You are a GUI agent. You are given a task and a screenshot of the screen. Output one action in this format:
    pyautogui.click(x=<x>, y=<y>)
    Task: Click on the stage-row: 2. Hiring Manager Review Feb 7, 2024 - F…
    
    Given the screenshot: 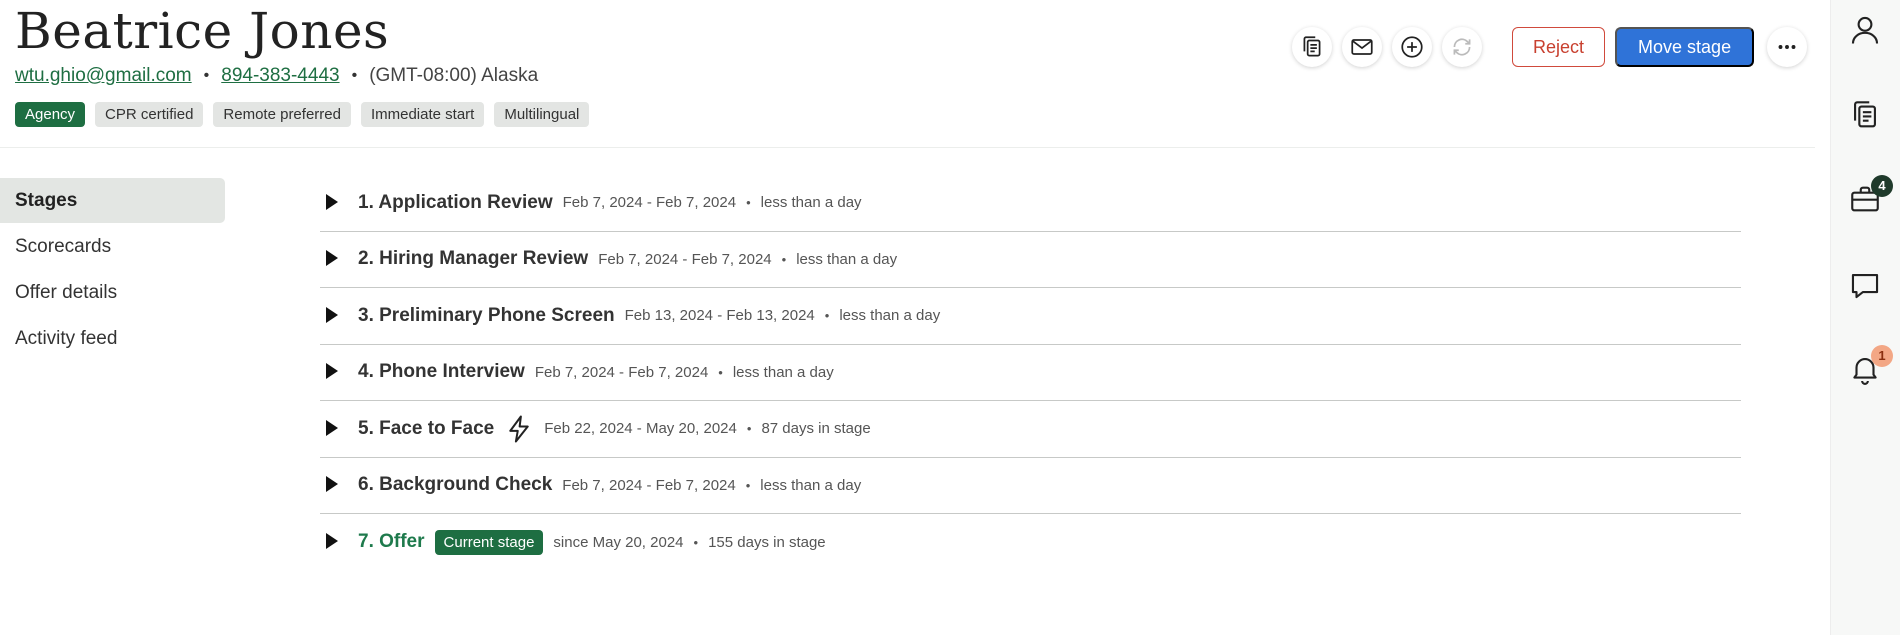 What is the action you would take?
    pyautogui.click(x=1030, y=260)
    